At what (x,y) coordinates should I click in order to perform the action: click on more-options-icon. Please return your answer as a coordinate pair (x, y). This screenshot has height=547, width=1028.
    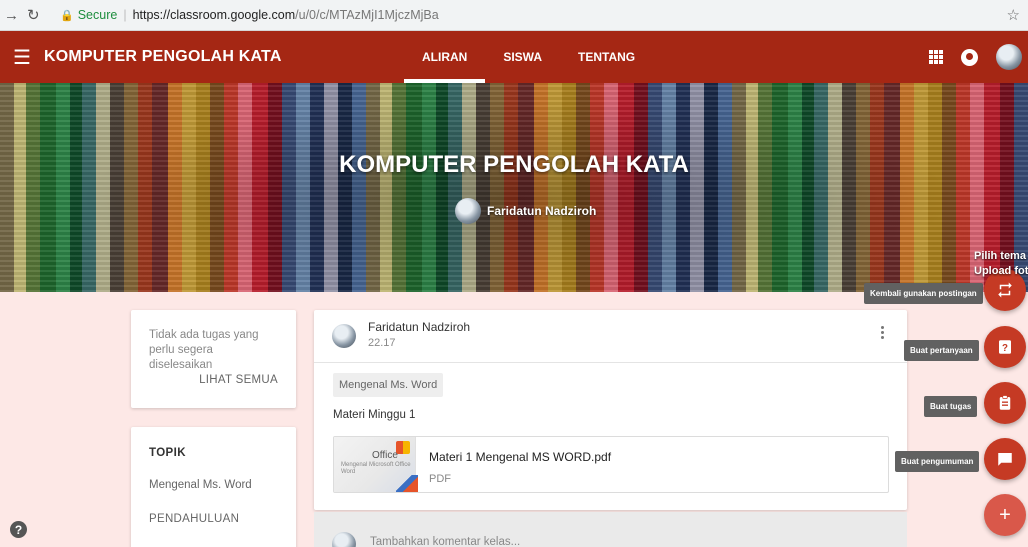
    Looking at the image, I should click on (883, 332).